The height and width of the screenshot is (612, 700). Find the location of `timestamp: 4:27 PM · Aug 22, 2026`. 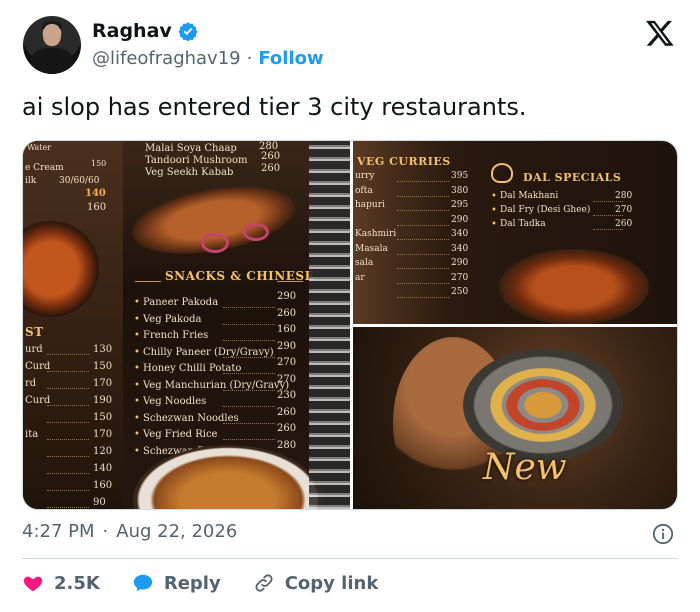

timestamp: 4:27 PM · Aug 22, 2026 is located at coordinates (129, 531).